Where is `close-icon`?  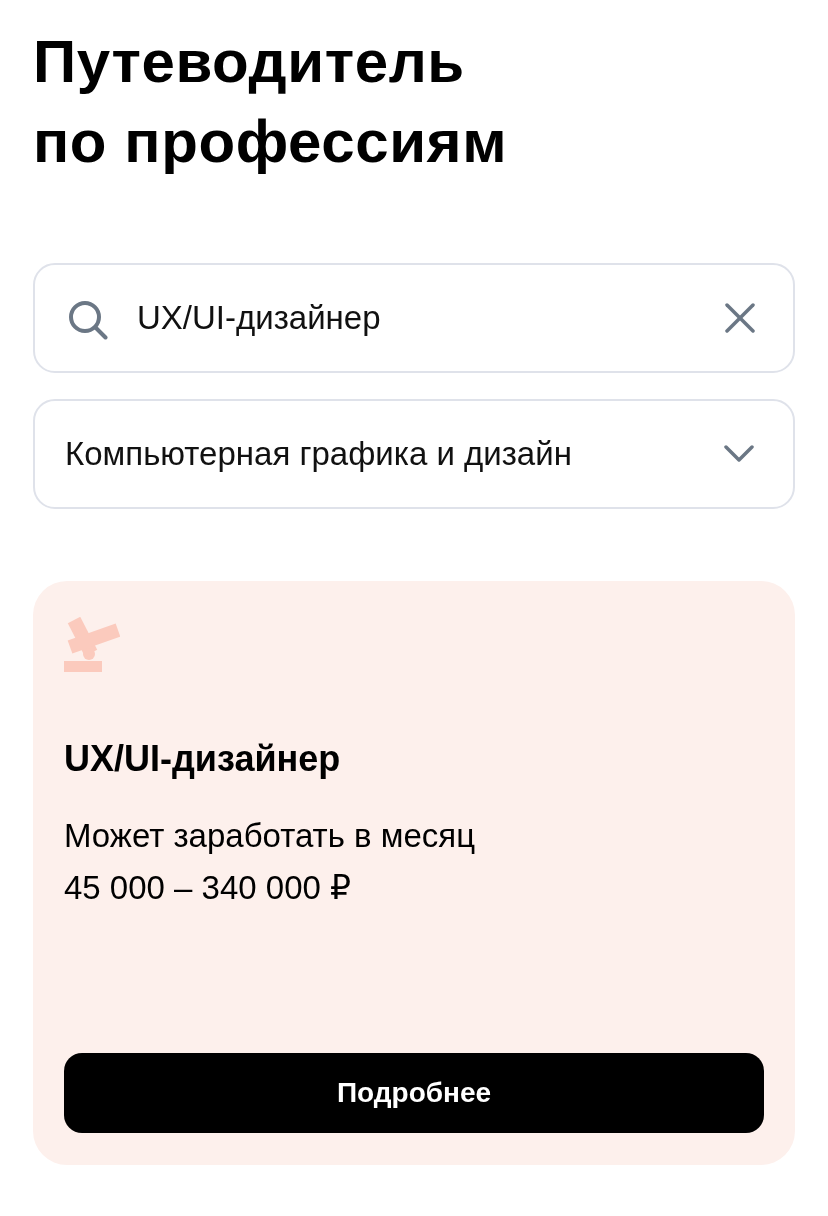
close-icon is located at coordinates (740, 318).